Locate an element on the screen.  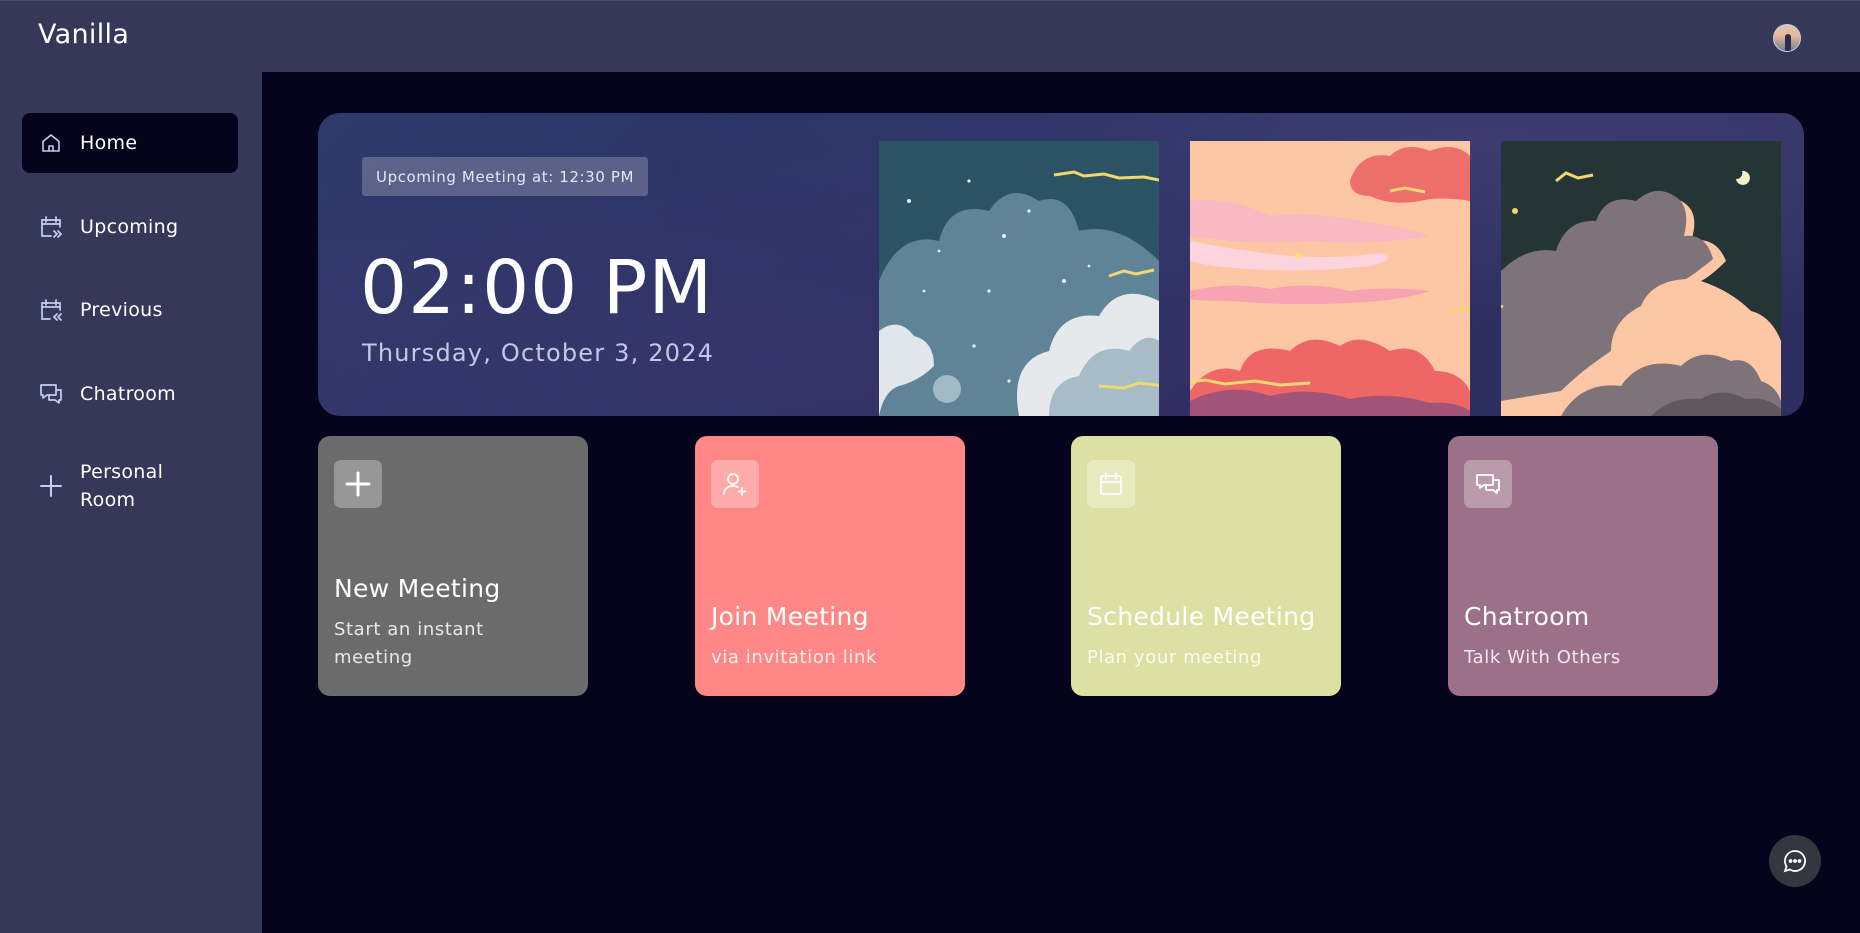
sidebar-item-label: Personal Room is located at coordinates (122, 486).